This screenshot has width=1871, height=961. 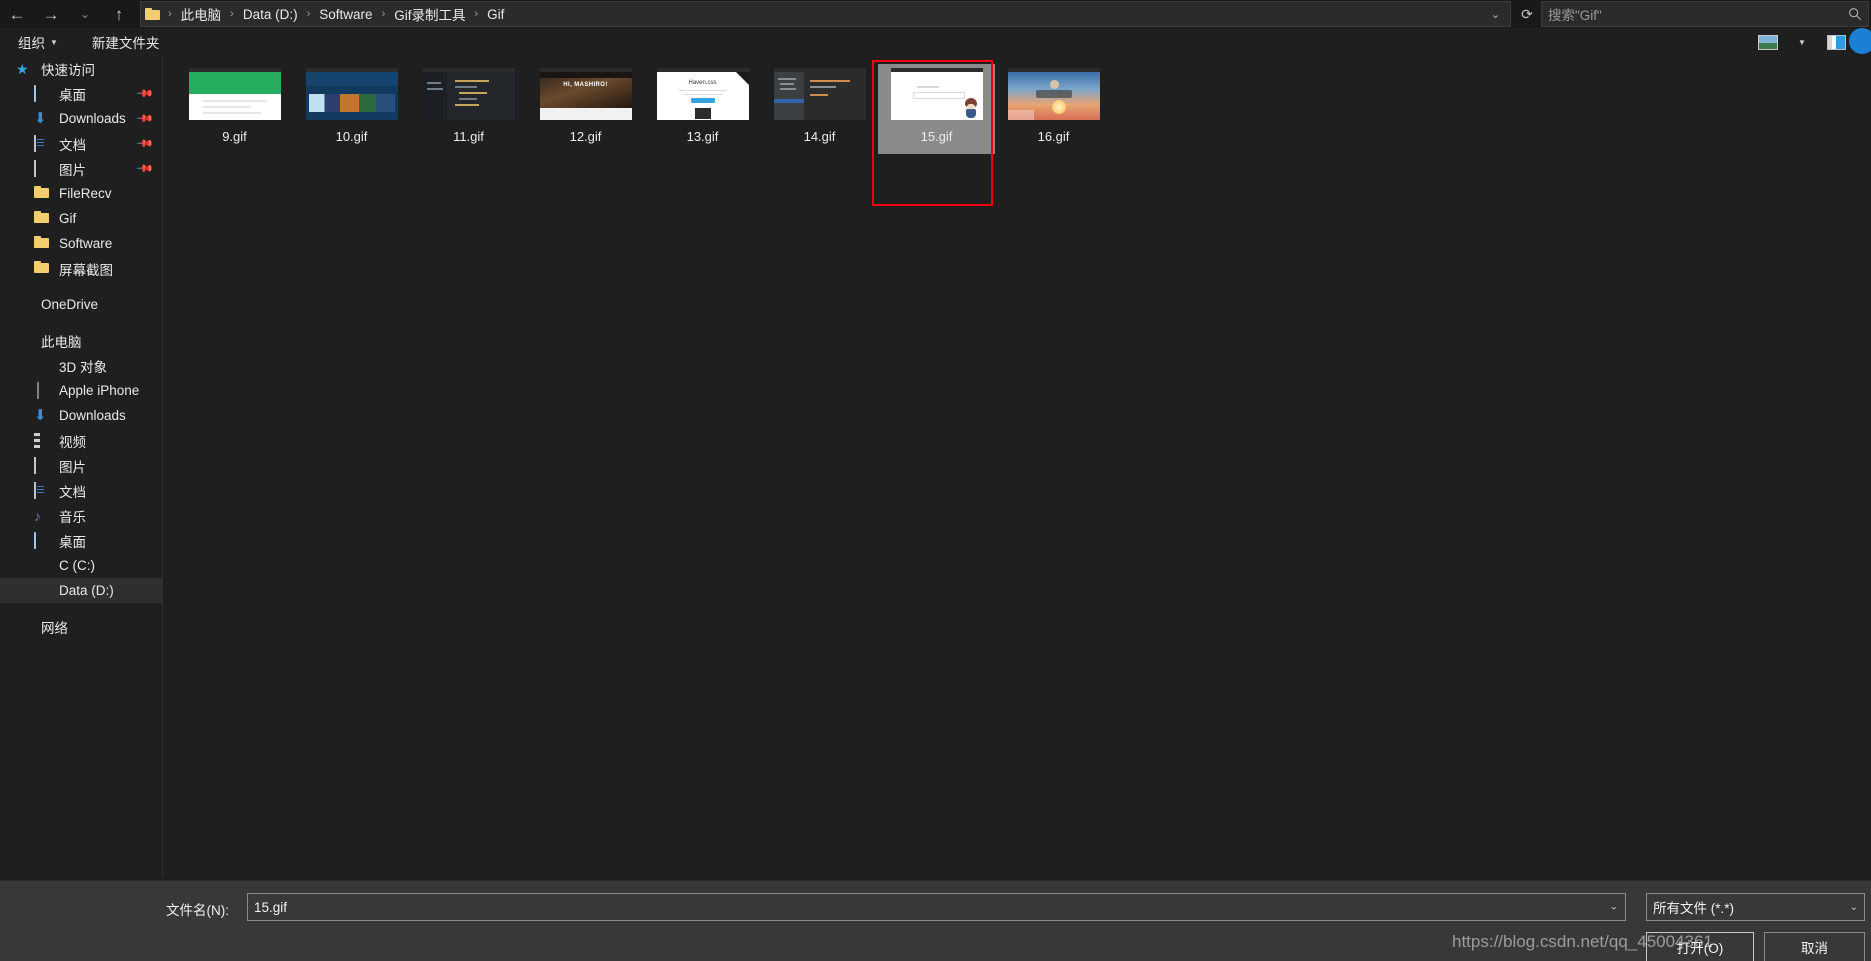 What do you see at coordinates (72, 442) in the screenshot?
I see `sidebar-item-label: 视频` at bounding box center [72, 442].